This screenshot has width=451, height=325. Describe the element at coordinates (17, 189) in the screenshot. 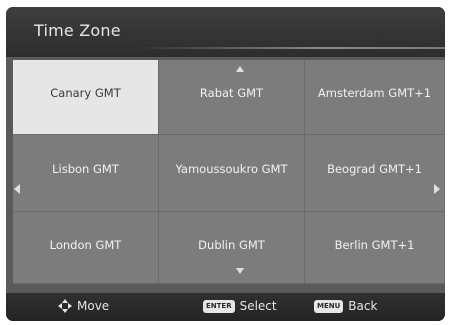

I see `scroll-left-icon` at that location.